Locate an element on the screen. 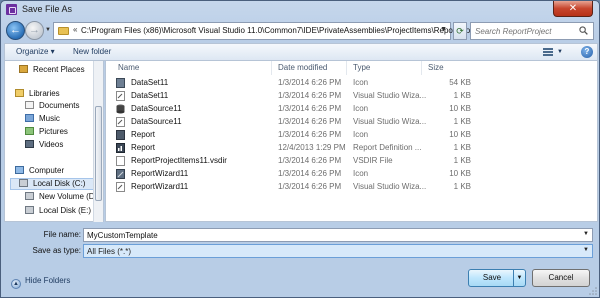 This screenshot has height=298, width=600. libraries-icon is located at coordinates (19, 93).